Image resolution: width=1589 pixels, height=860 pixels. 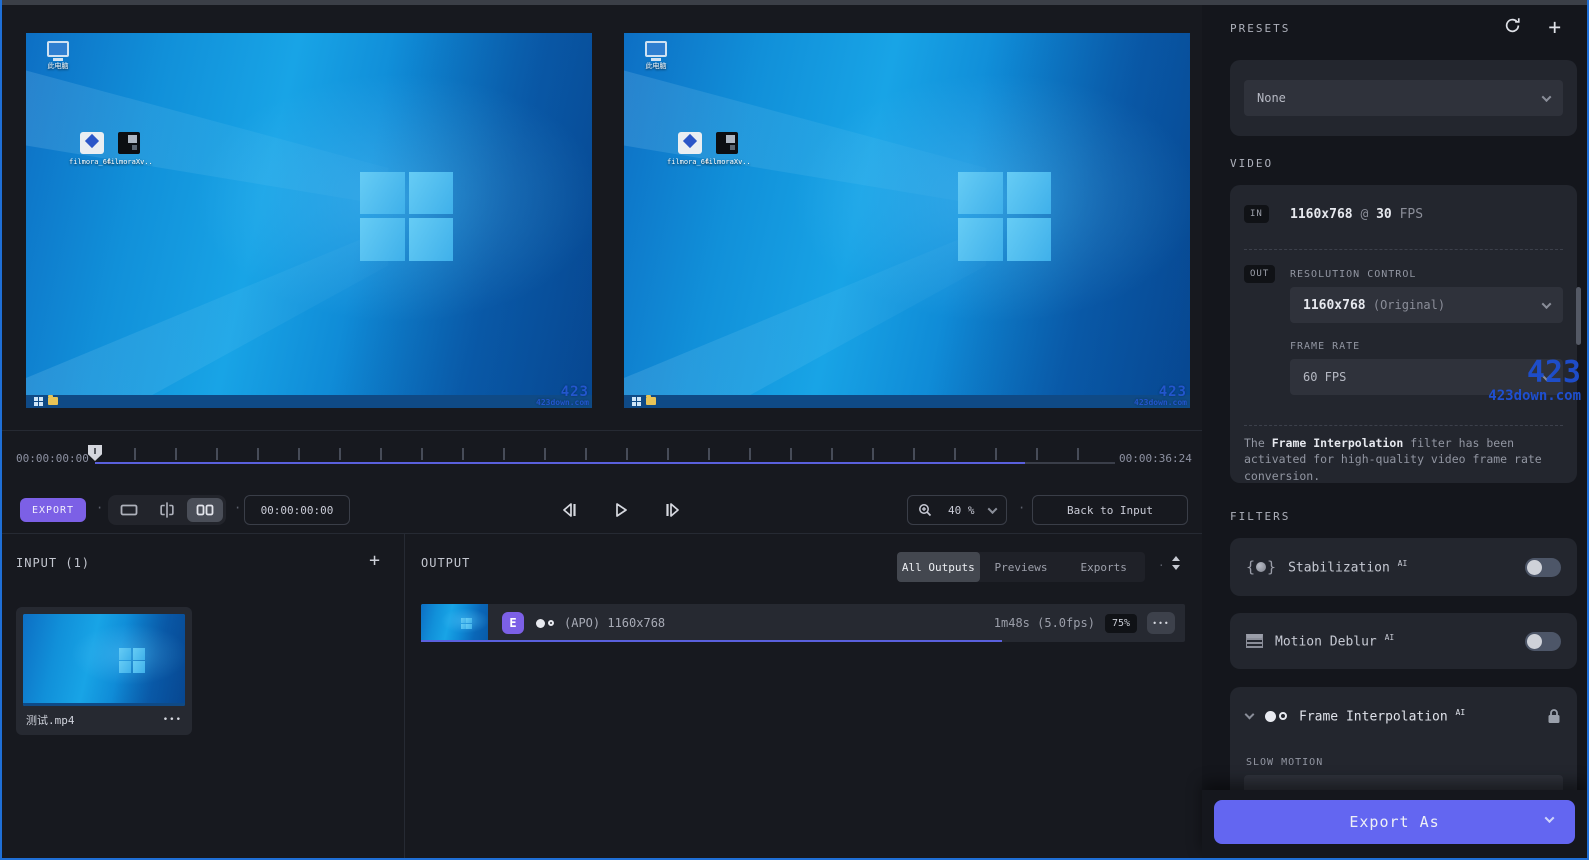 I want to click on view-mode-group, so click(x=167, y=510).